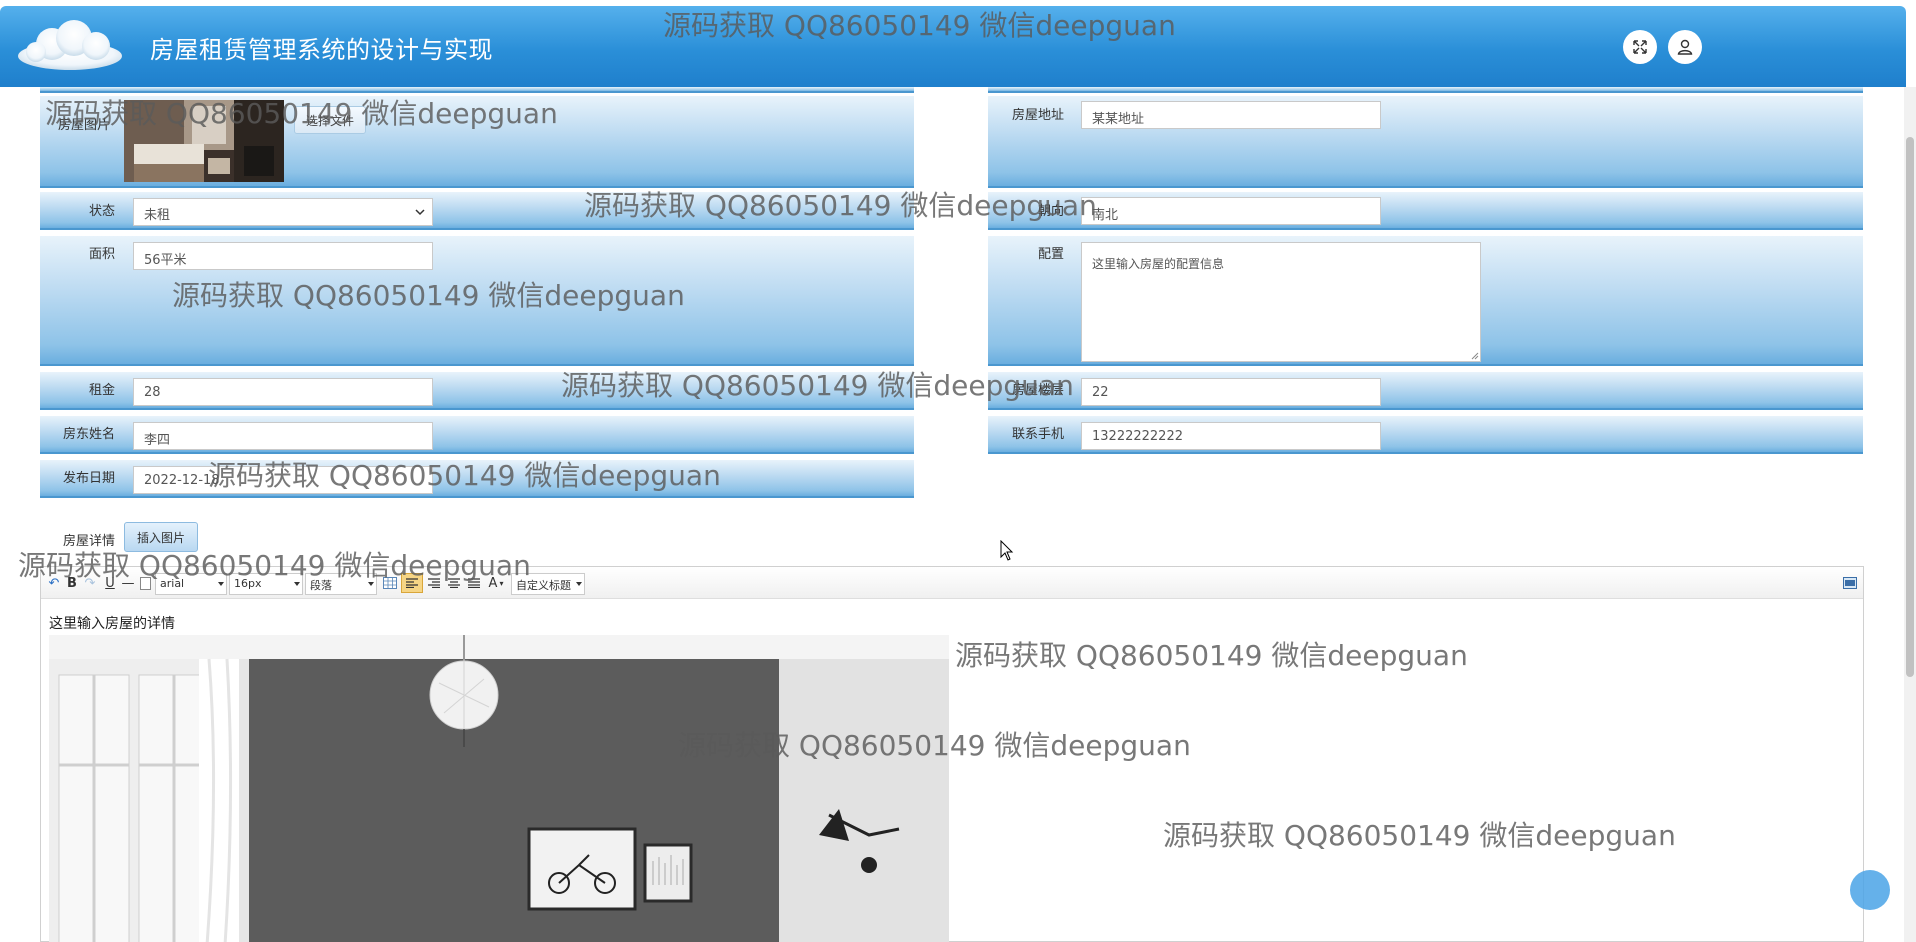 This screenshot has height=942, width=1916. What do you see at coordinates (330, 120) in the screenshot?
I see `choose-file-button: 选择文件` at bounding box center [330, 120].